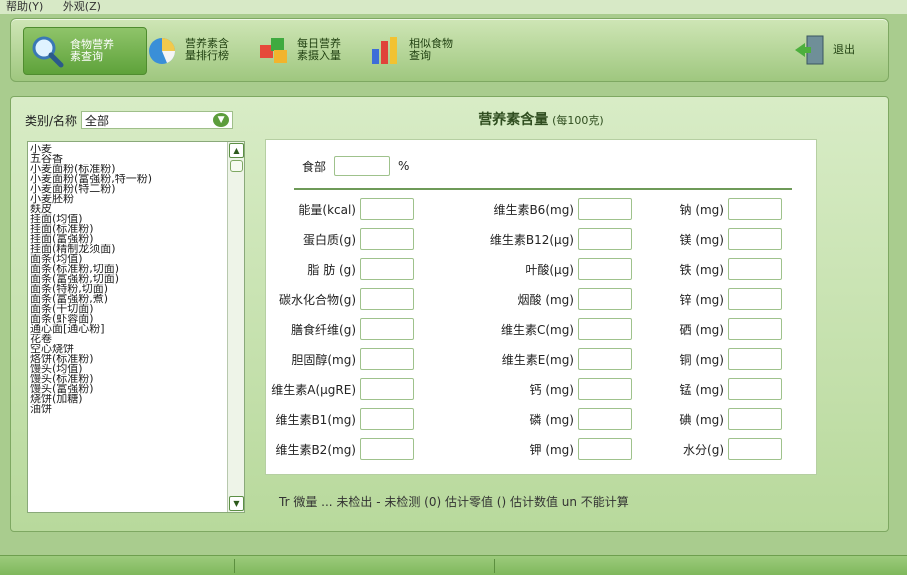 The image size is (907, 575). I want to click on food-list-item: 小麦胚粉, so click(137, 199).